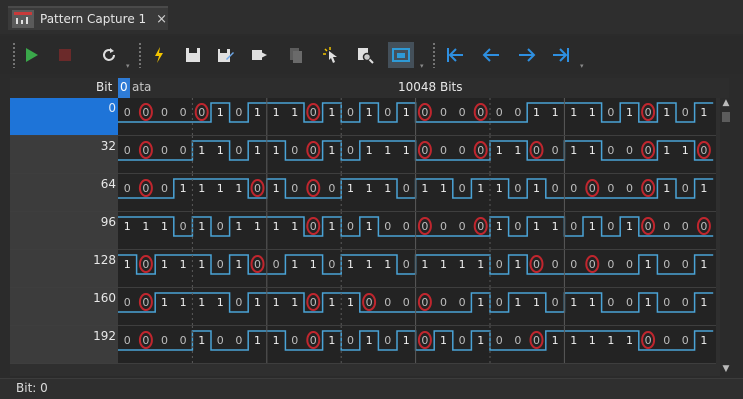 The height and width of the screenshot is (399, 743). Describe the element at coordinates (417, 345) in the screenshot. I see `row-bit-data: 00001001100101010101000111110001` at that location.